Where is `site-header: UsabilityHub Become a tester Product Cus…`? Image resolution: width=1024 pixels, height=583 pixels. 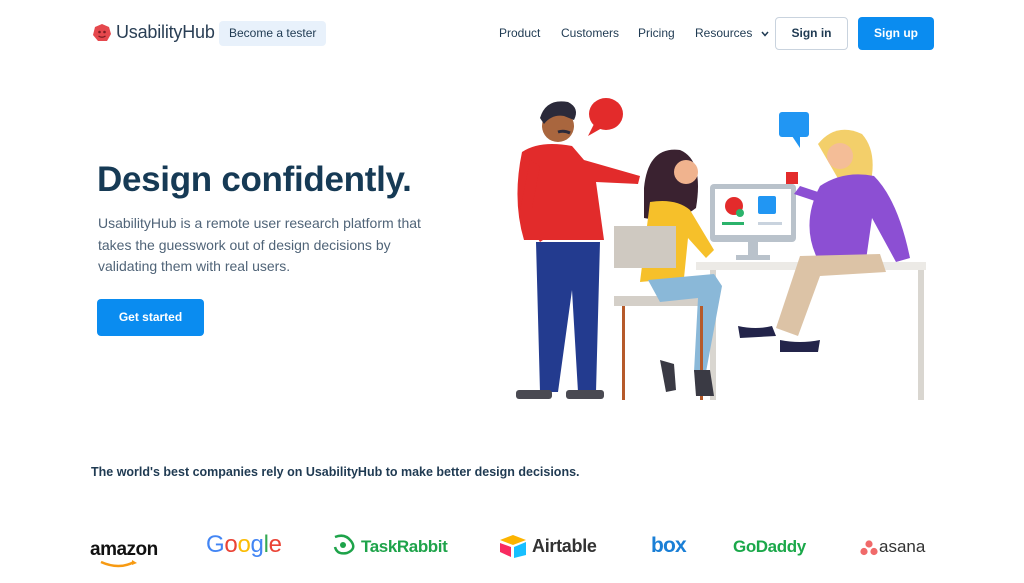 site-header: UsabilityHub Become a tester Product Cus… is located at coordinates (512, 33).